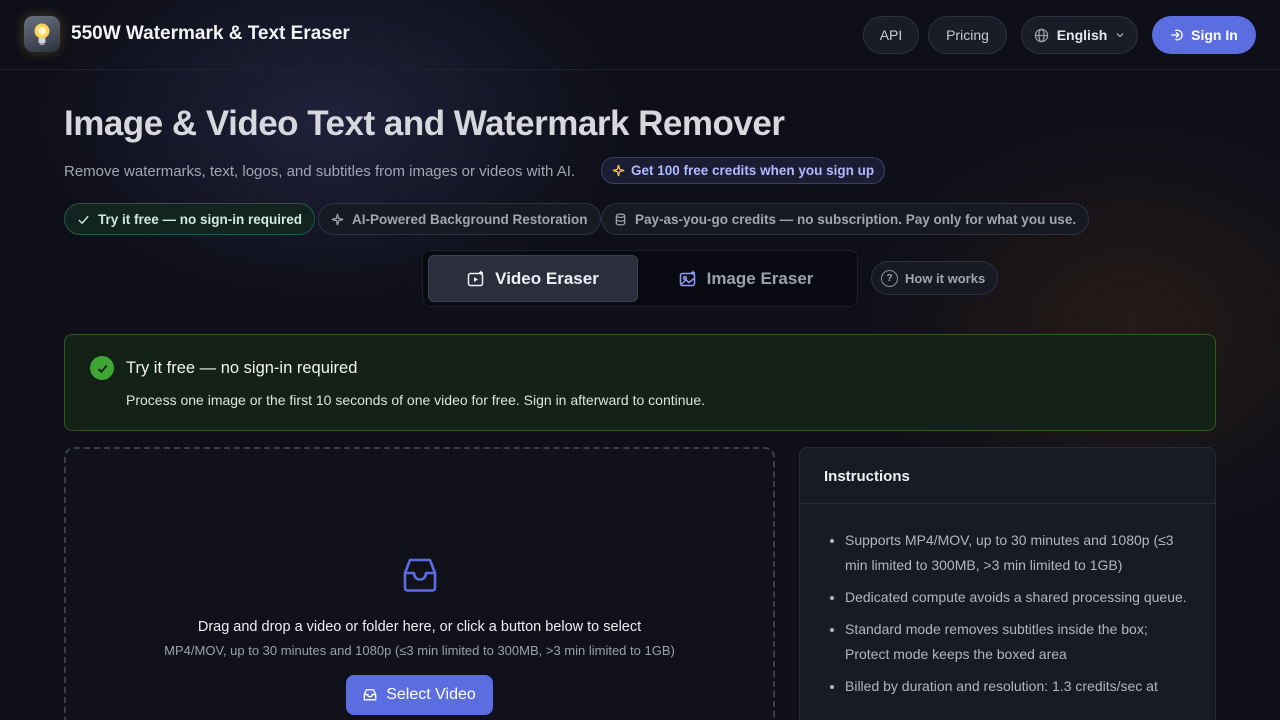 The height and width of the screenshot is (720, 1280). What do you see at coordinates (753, 170) in the screenshot?
I see `free-credits-label: Get 100 free credits when you sign up` at bounding box center [753, 170].